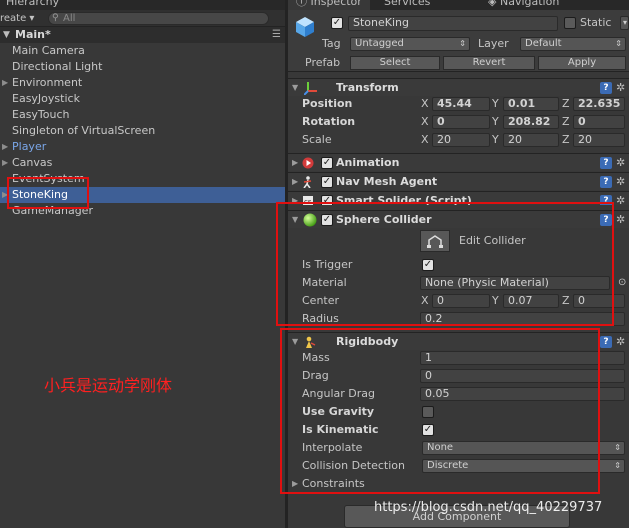  What do you see at coordinates (458, 181) in the screenshot?
I see `nav-mesh-agent-header: ▶ ✓ Nav Mesh Agent ? ✲` at bounding box center [458, 181].